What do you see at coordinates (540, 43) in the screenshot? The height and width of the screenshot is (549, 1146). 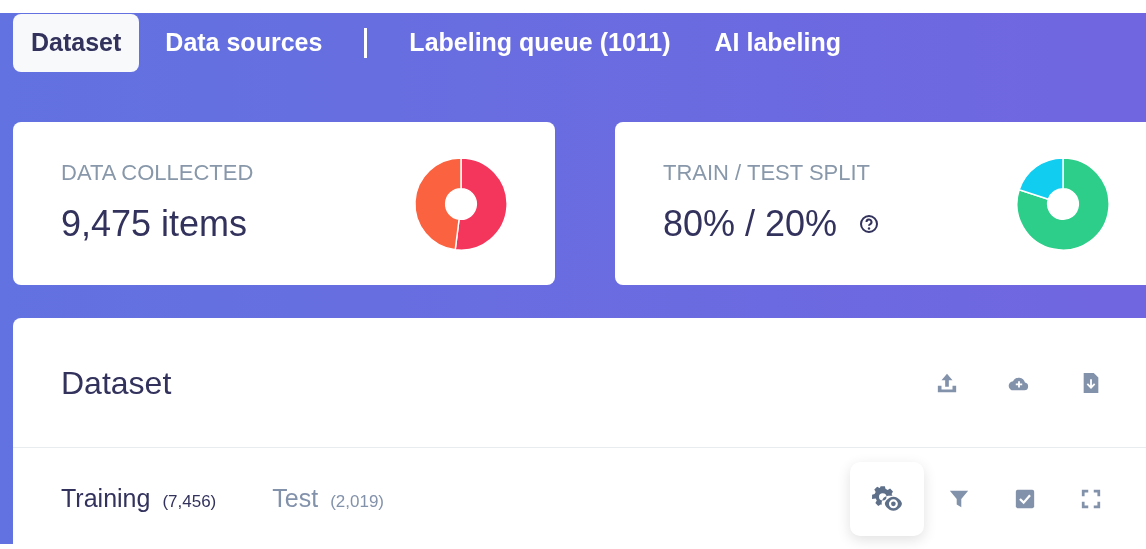 I see `tab: Labeling queue (1011)` at bounding box center [540, 43].